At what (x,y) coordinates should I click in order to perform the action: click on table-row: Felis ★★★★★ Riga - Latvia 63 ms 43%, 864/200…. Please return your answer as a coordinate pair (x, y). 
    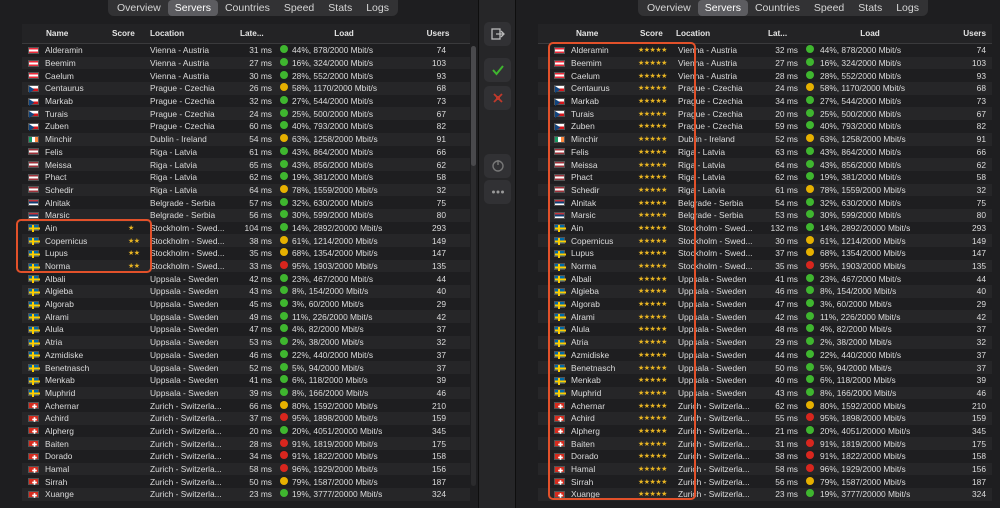
    Looking at the image, I should click on (765, 152).